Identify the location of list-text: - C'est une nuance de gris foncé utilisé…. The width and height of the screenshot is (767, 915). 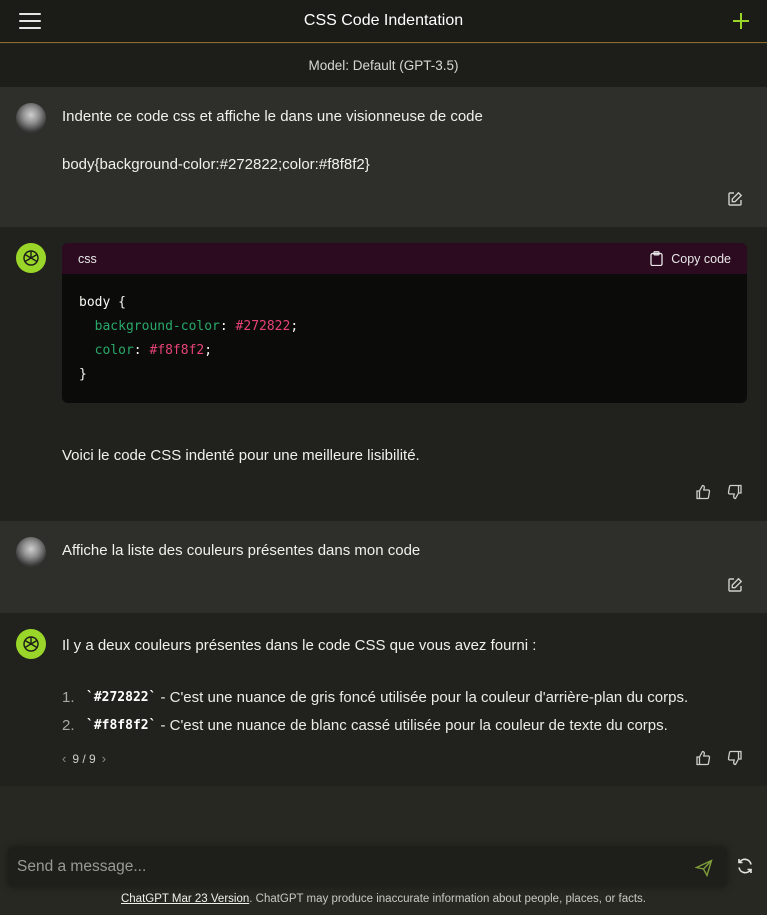
(424, 697).